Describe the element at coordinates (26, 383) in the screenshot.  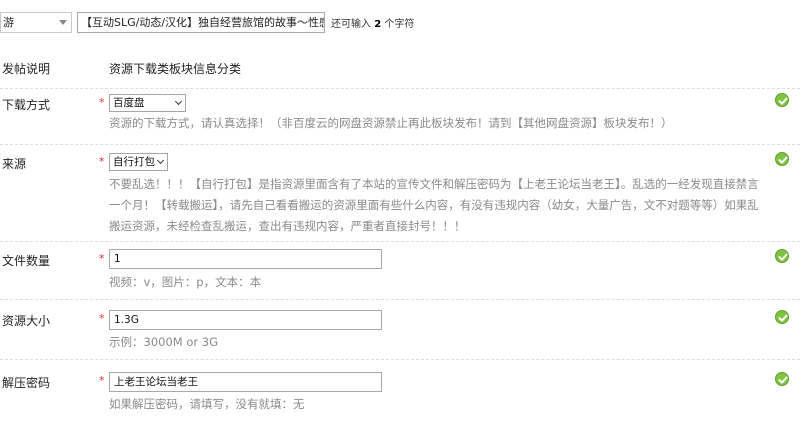
I see `field-label-password: 解压密码` at that location.